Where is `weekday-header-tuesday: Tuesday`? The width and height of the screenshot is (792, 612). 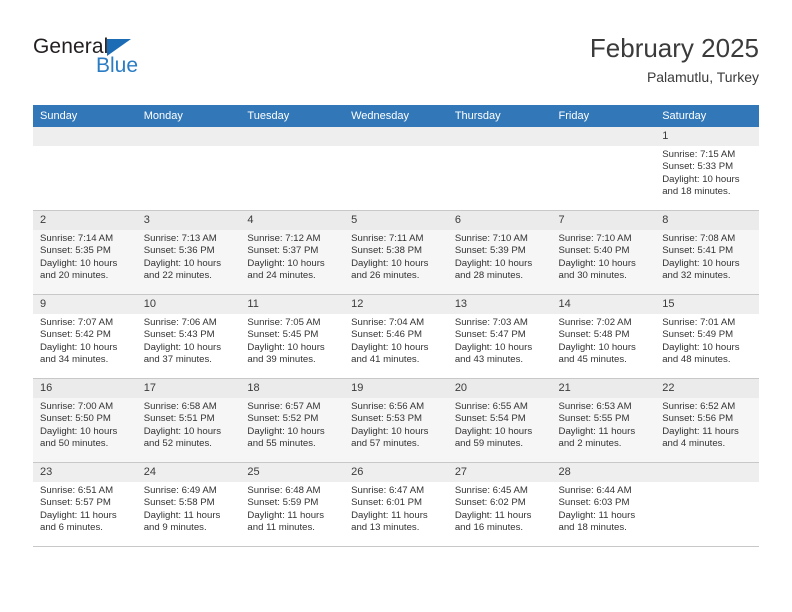
weekday-header-tuesday: Tuesday is located at coordinates (292, 116).